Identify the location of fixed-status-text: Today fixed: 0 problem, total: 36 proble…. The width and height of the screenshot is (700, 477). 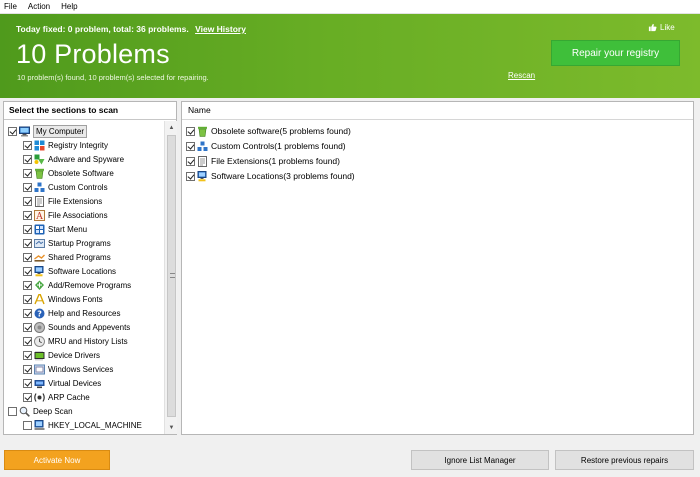
(102, 29).